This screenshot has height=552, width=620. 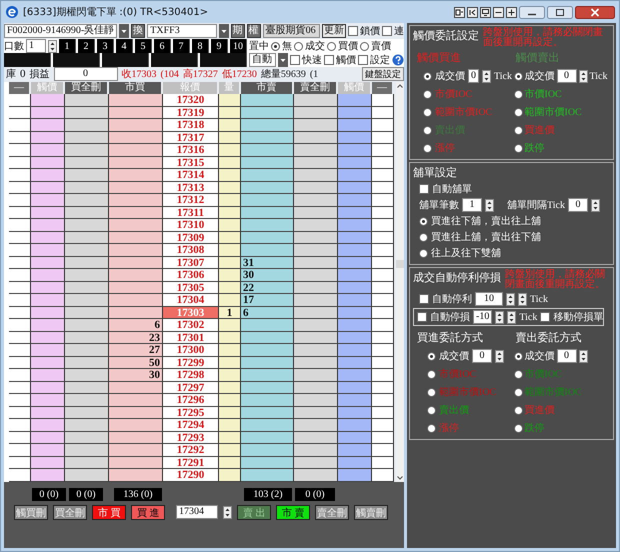 What do you see at coordinates (191, 338) in the screenshot?
I see `table-cell: 17301` at bounding box center [191, 338].